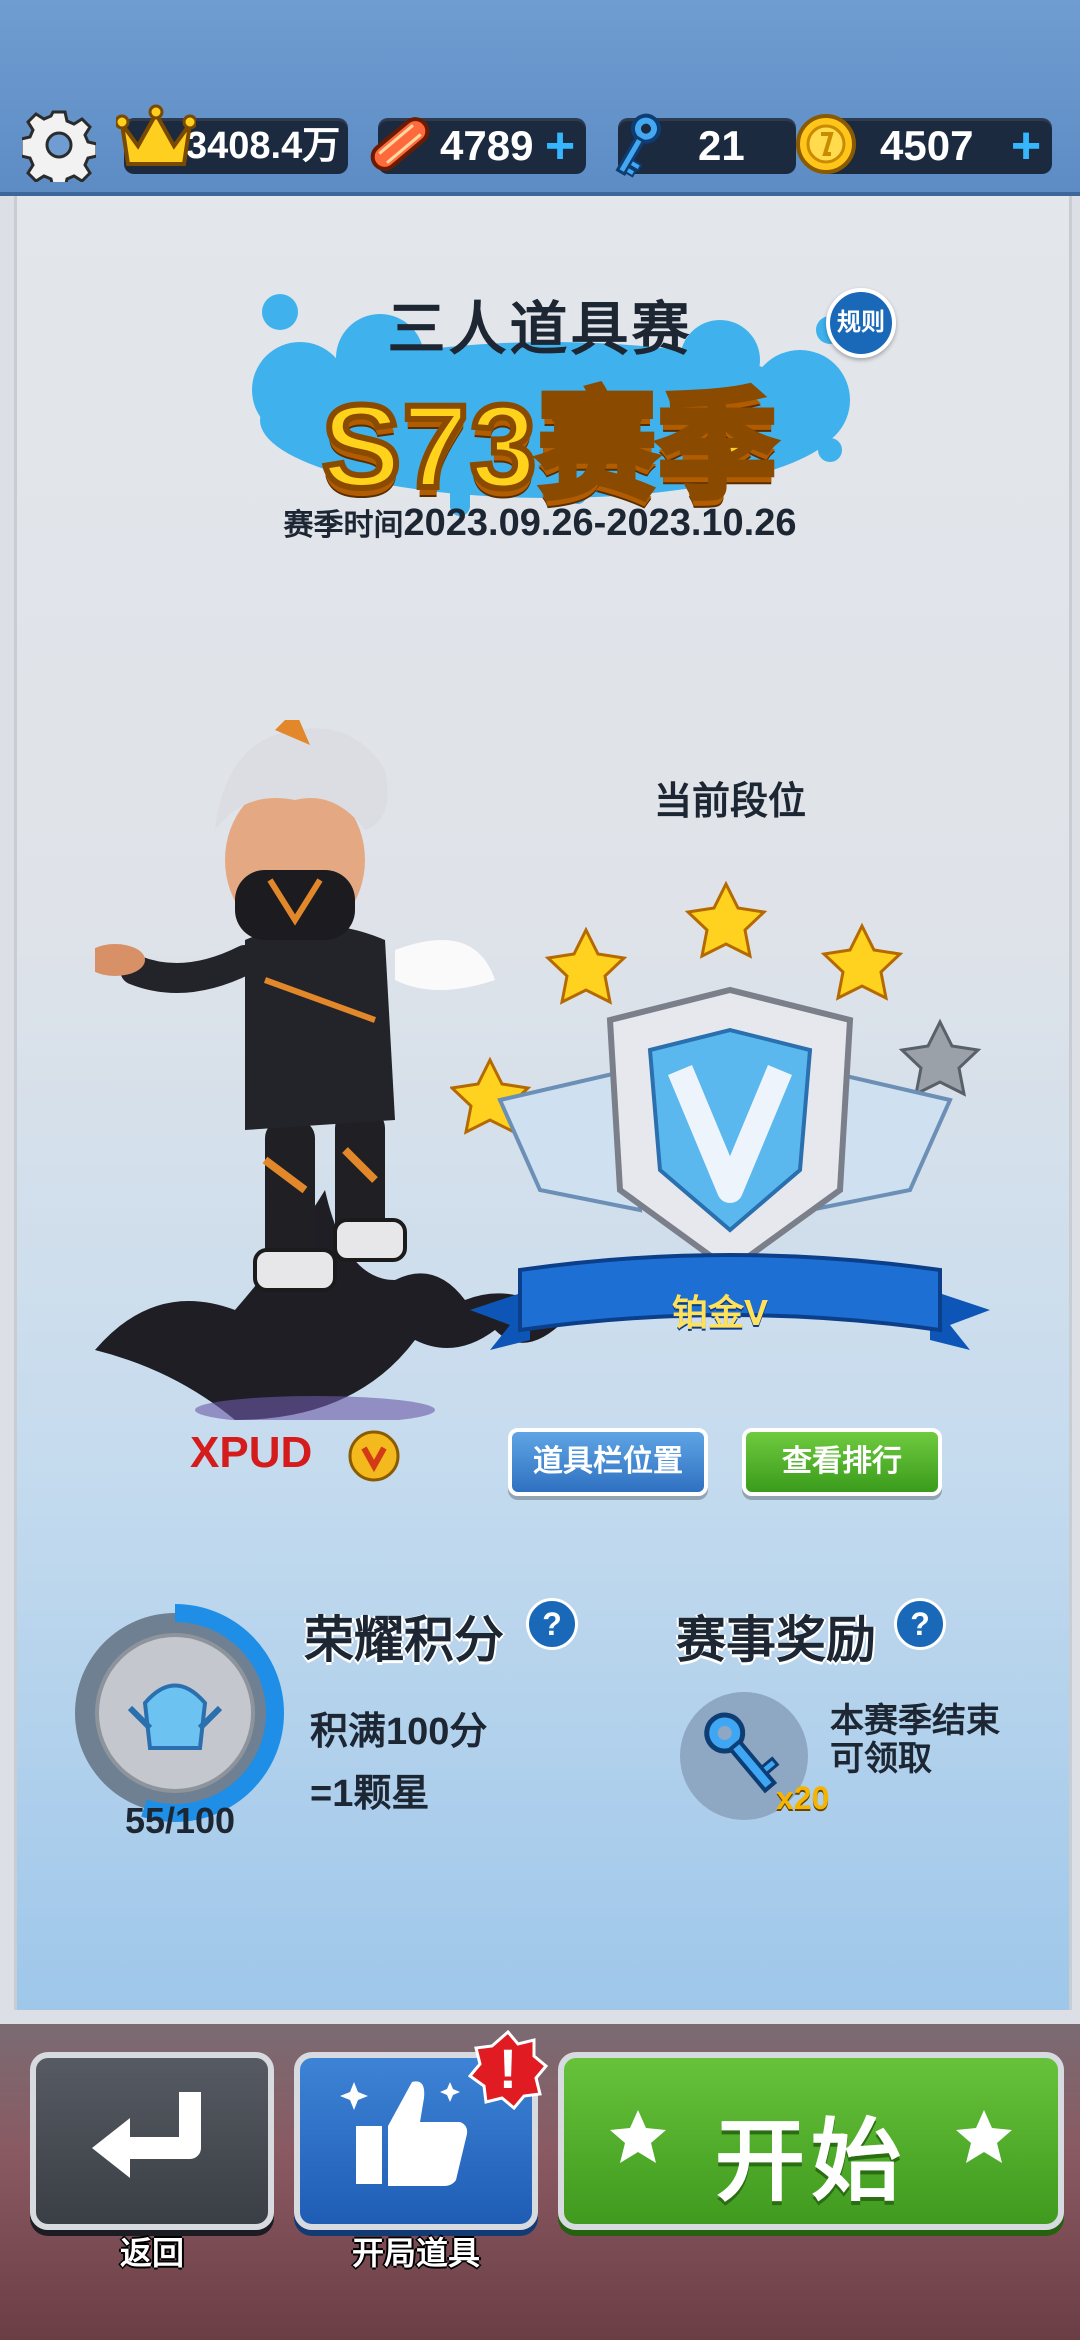 The height and width of the screenshot is (2340, 1080). Describe the element at coordinates (549, 447) in the screenshot. I see `season-number: S73赛季` at that location.